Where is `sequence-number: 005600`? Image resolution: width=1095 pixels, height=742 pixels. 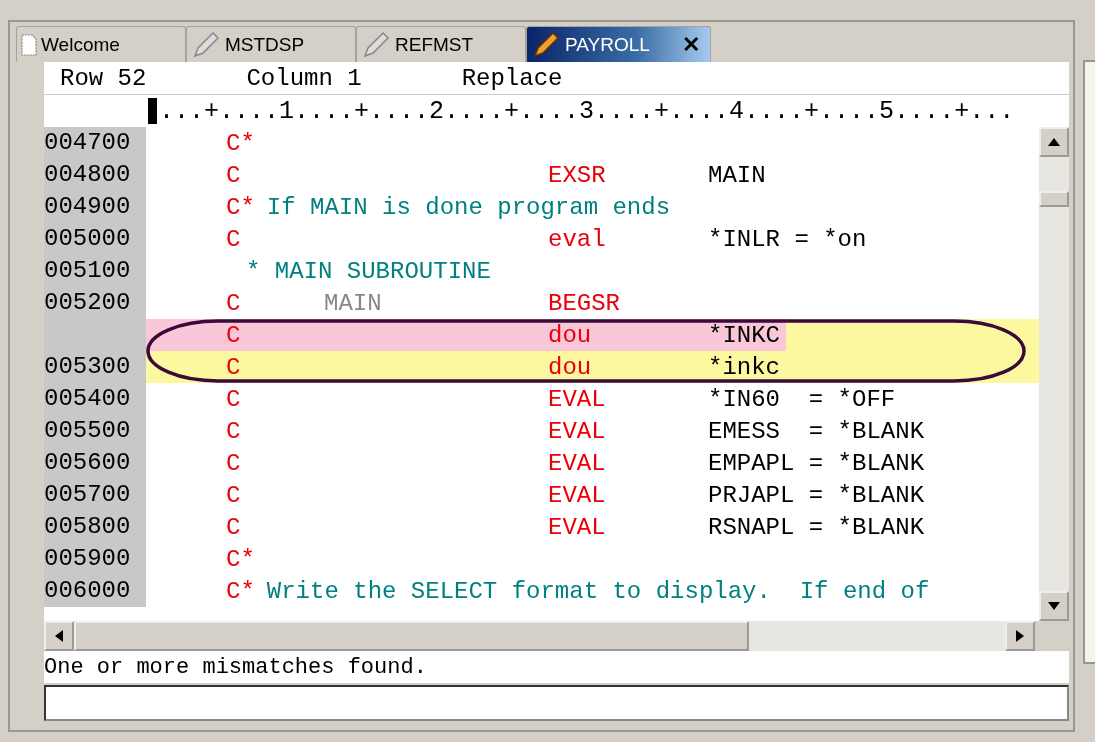 sequence-number: 005600 is located at coordinates (95, 463).